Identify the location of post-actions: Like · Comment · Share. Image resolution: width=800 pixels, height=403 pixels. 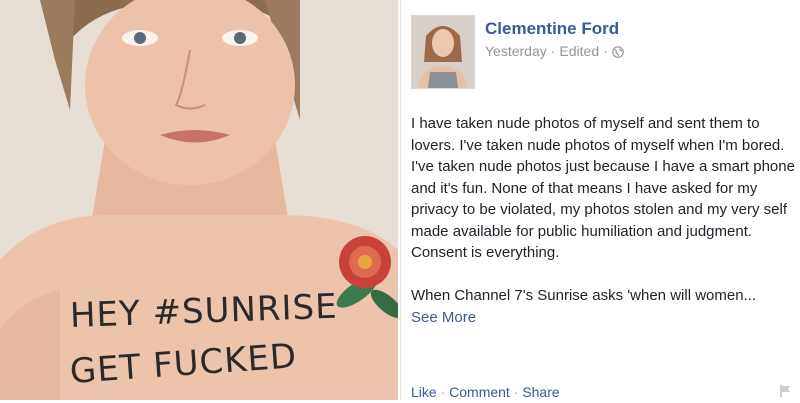
(485, 392).